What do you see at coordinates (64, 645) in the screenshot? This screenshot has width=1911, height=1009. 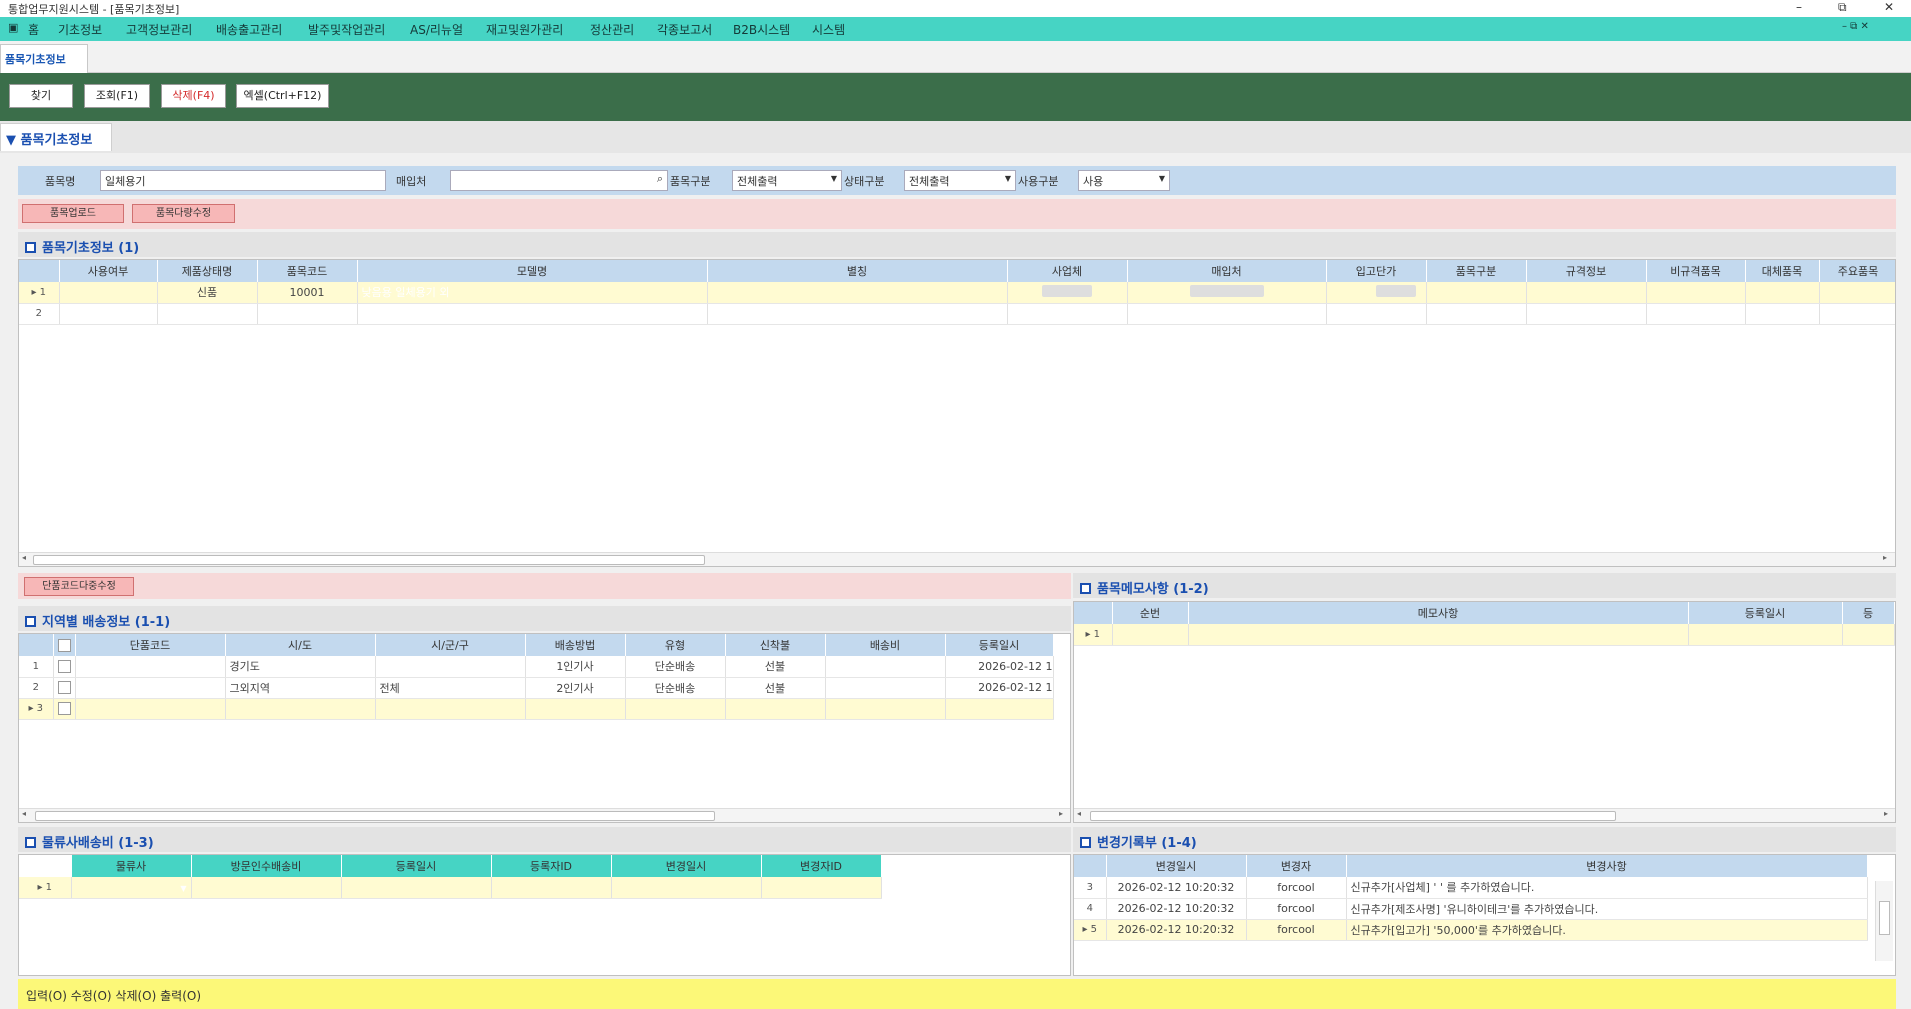 I see `select-all-checkbox` at bounding box center [64, 645].